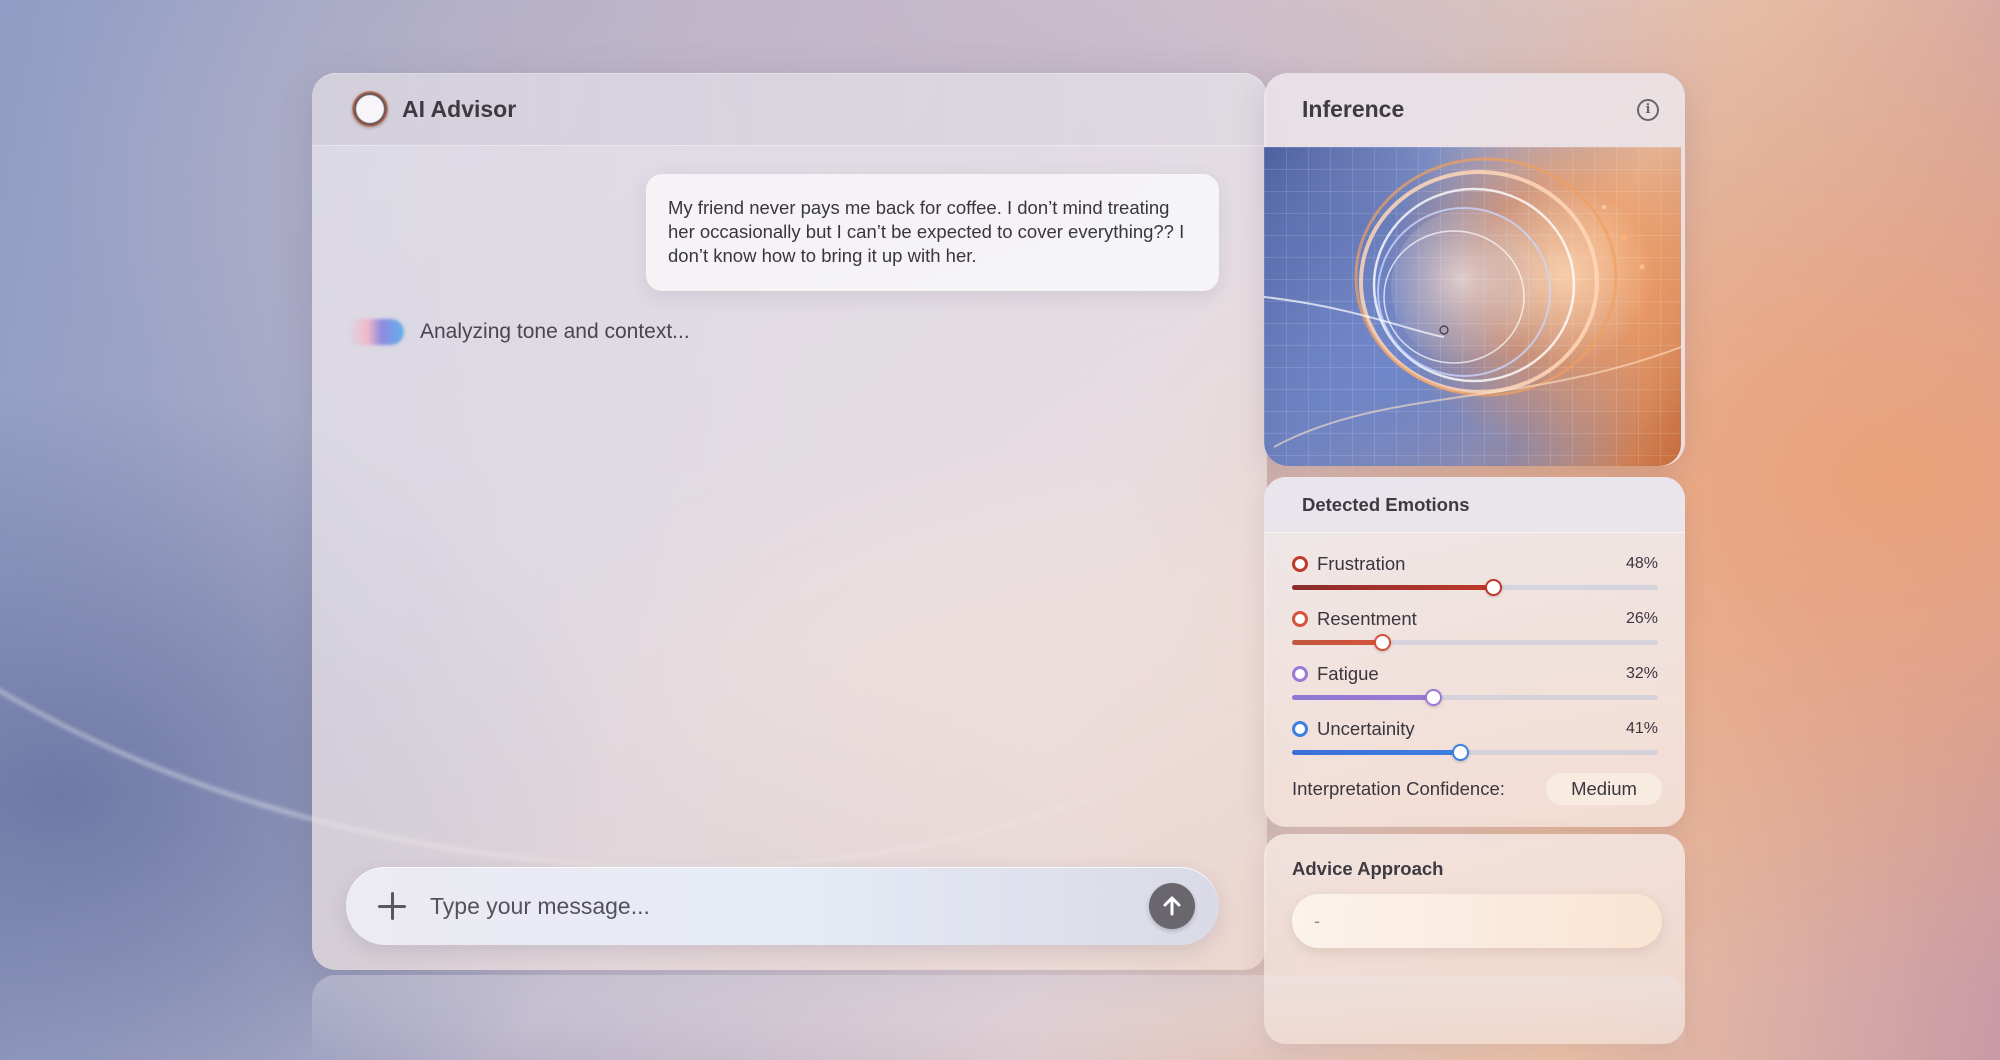 Image resolution: width=2000 pixels, height=1060 pixels. What do you see at coordinates (1641, 673) in the screenshot?
I see `emotion-percent: 32%` at bounding box center [1641, 673].